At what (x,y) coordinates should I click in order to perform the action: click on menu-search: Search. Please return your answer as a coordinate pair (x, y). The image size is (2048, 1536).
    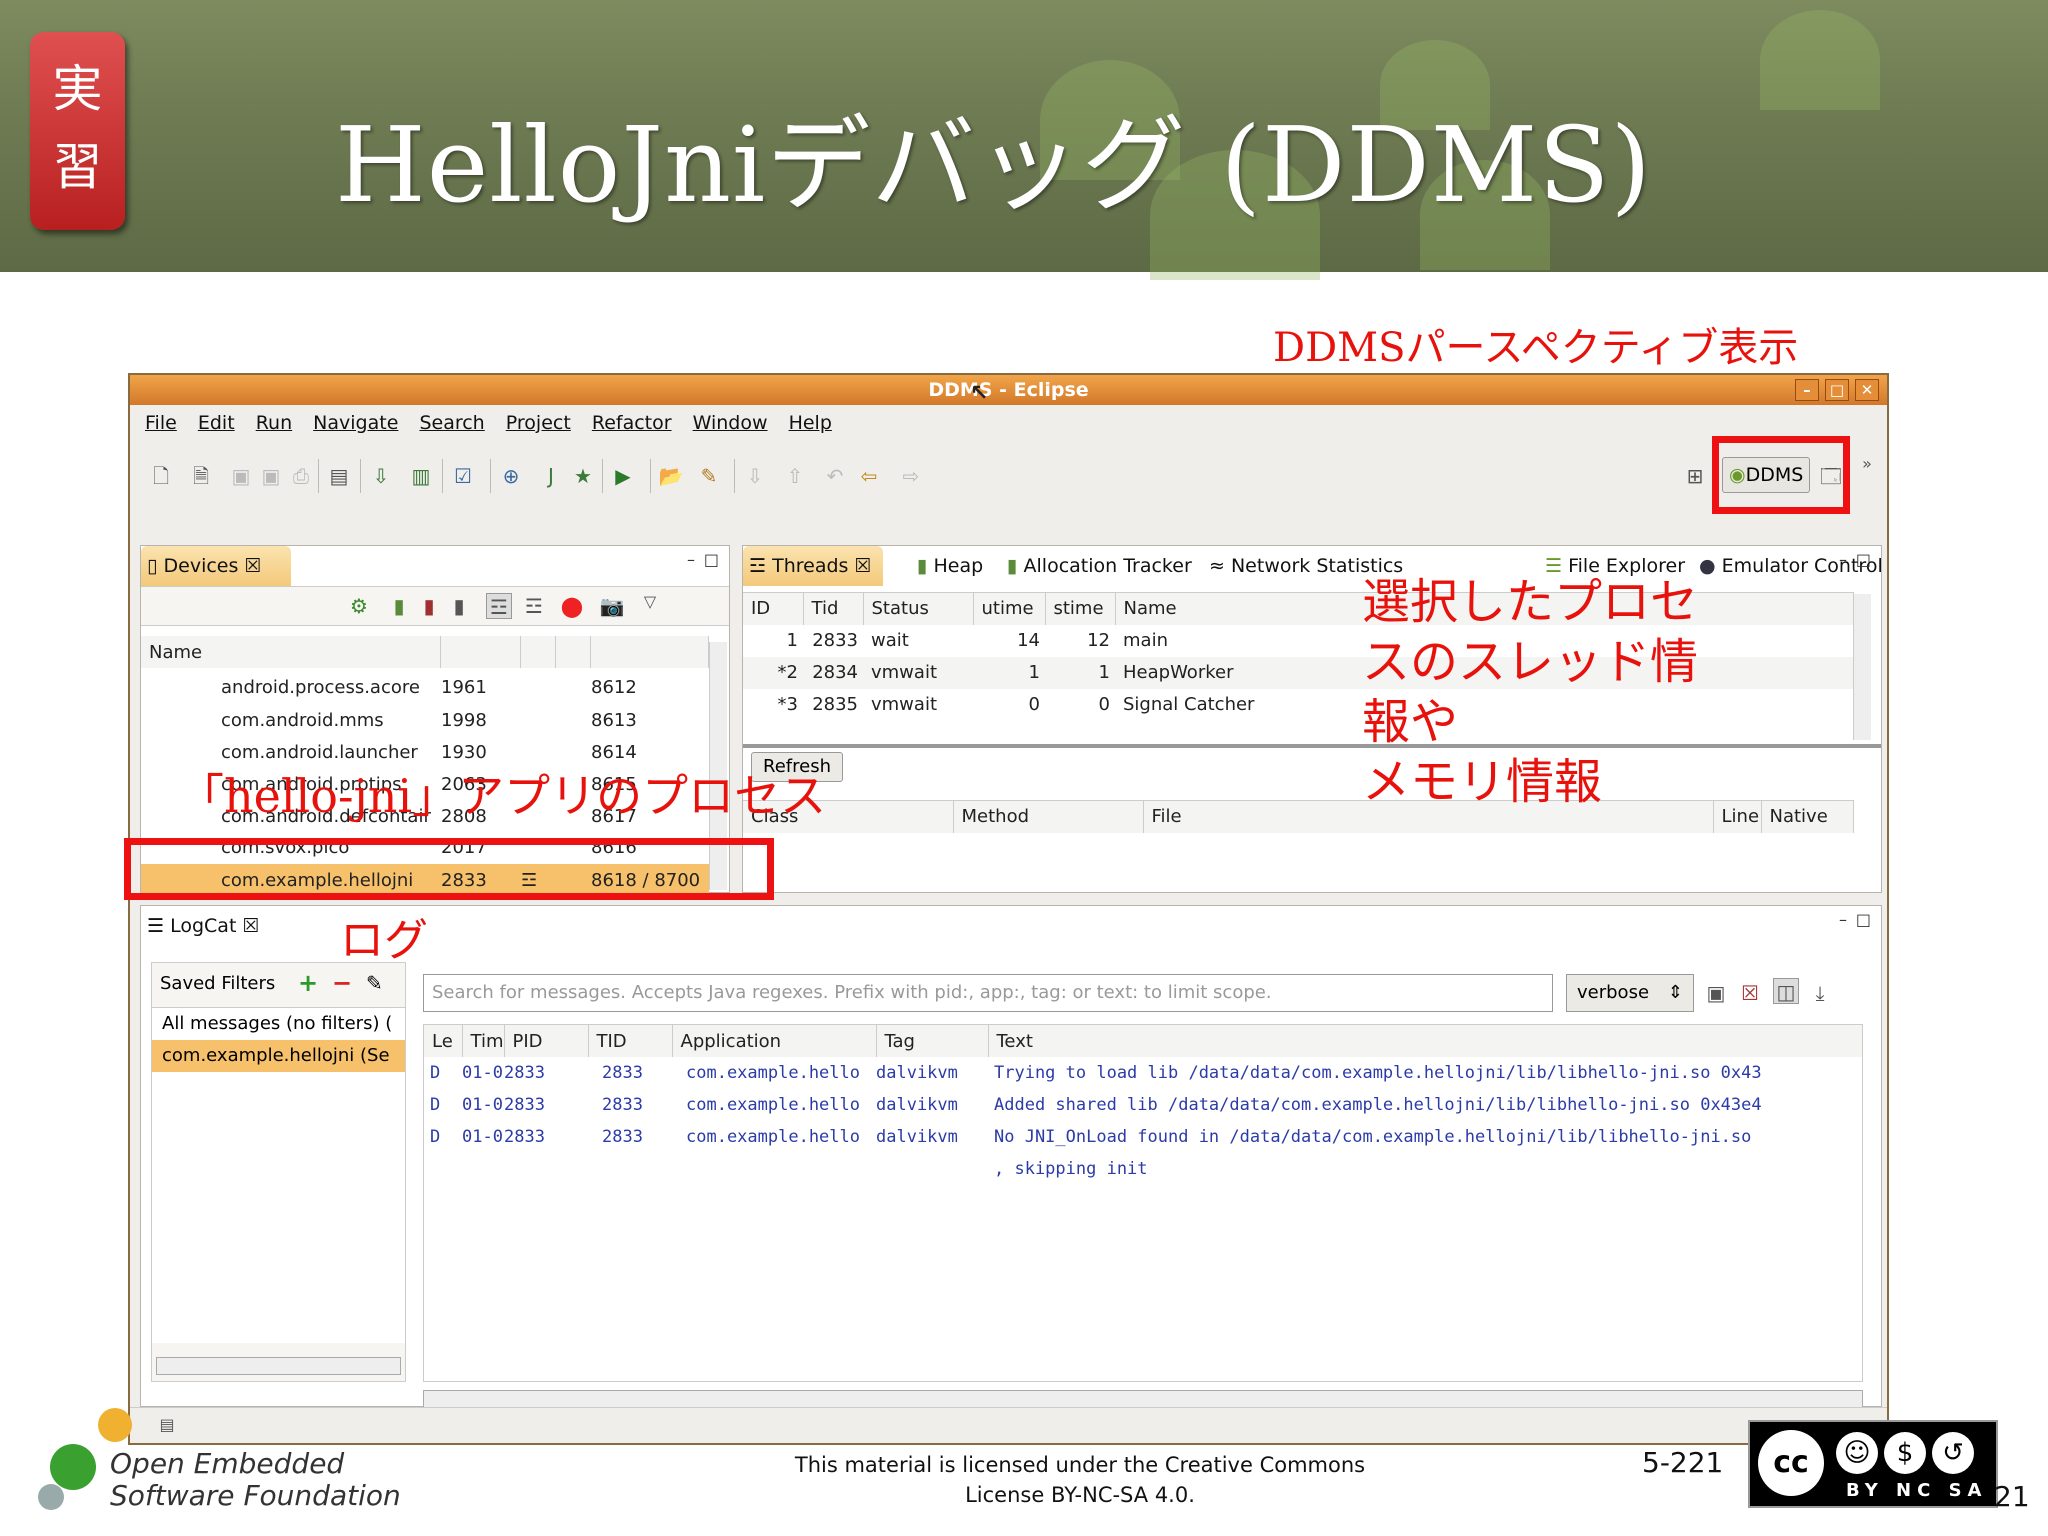
    Looking at the image, I should click on (451, 423).